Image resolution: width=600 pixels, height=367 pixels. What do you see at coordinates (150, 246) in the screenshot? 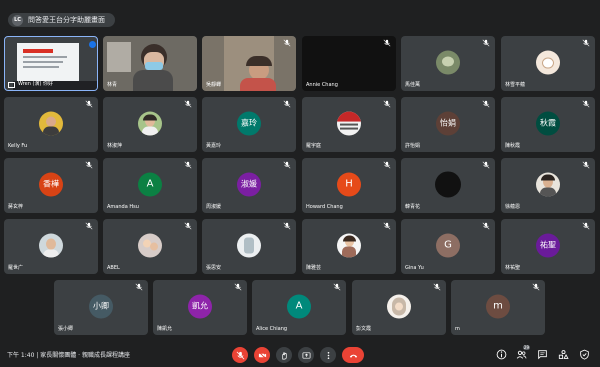
I see `participant-tile: ABEL` at bounding box center [150, 246].